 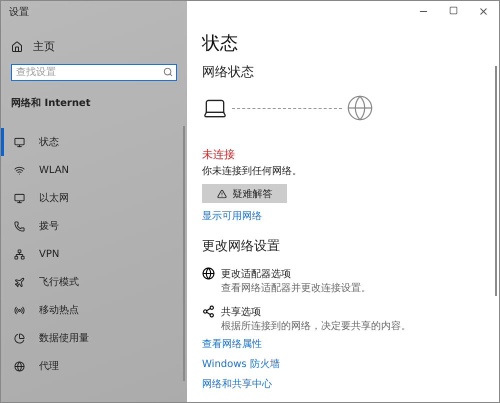 What do you see at coordinates (252, 171) in the screenshot?
I see `status-message: 你未连接到任何网络。` at bounding box center [252, 171].